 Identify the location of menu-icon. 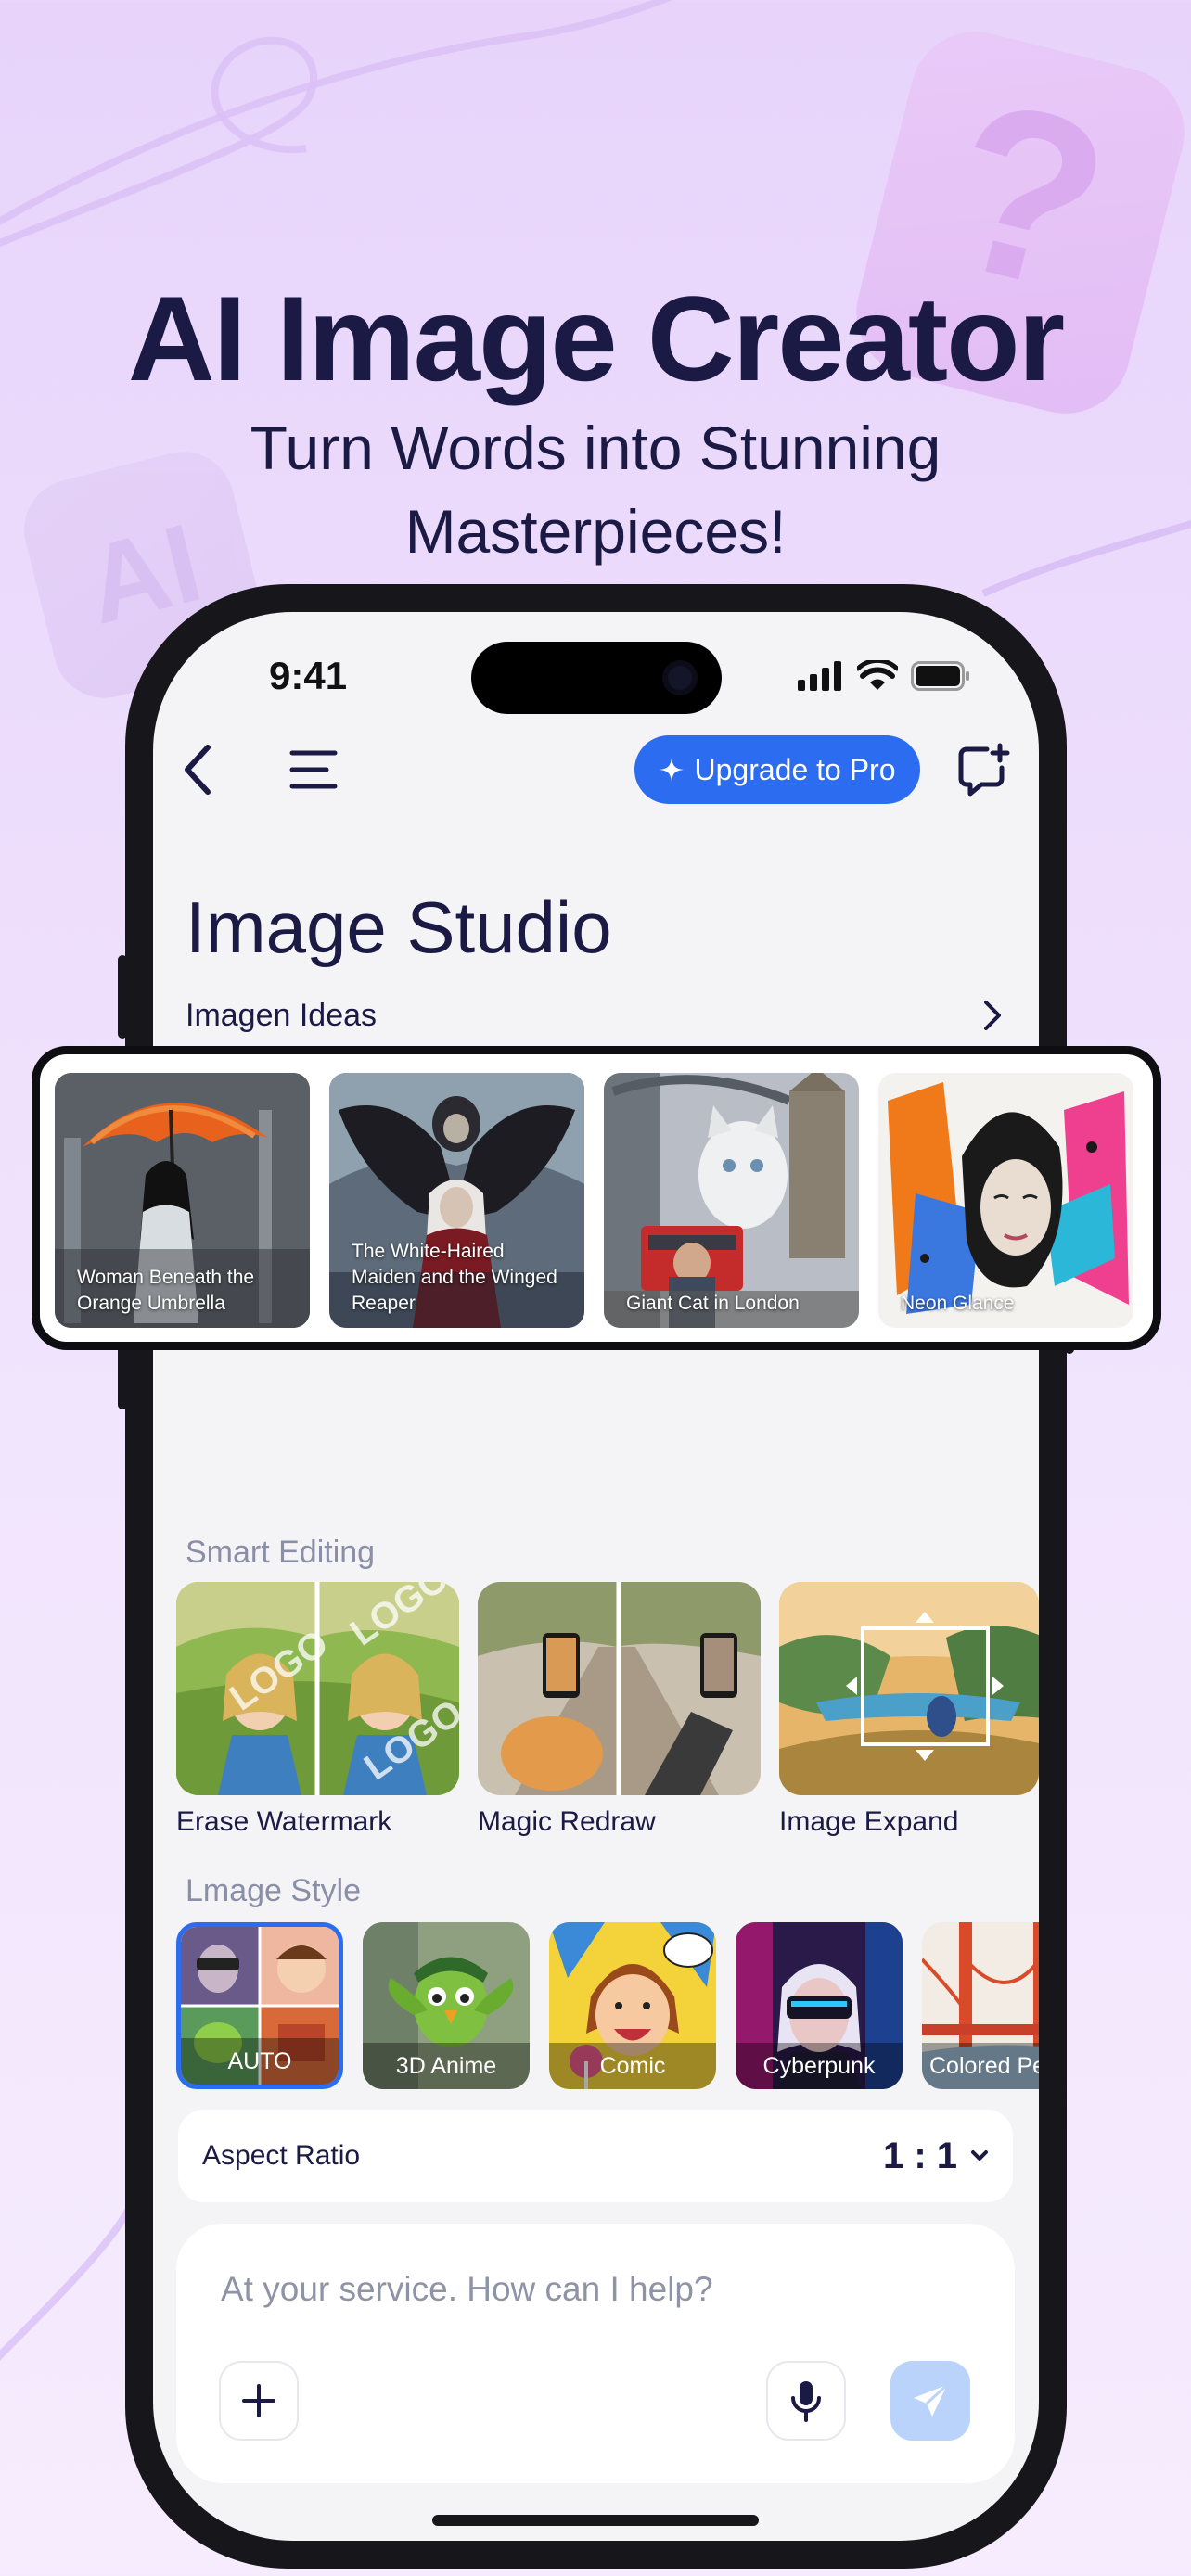
(313, 769).